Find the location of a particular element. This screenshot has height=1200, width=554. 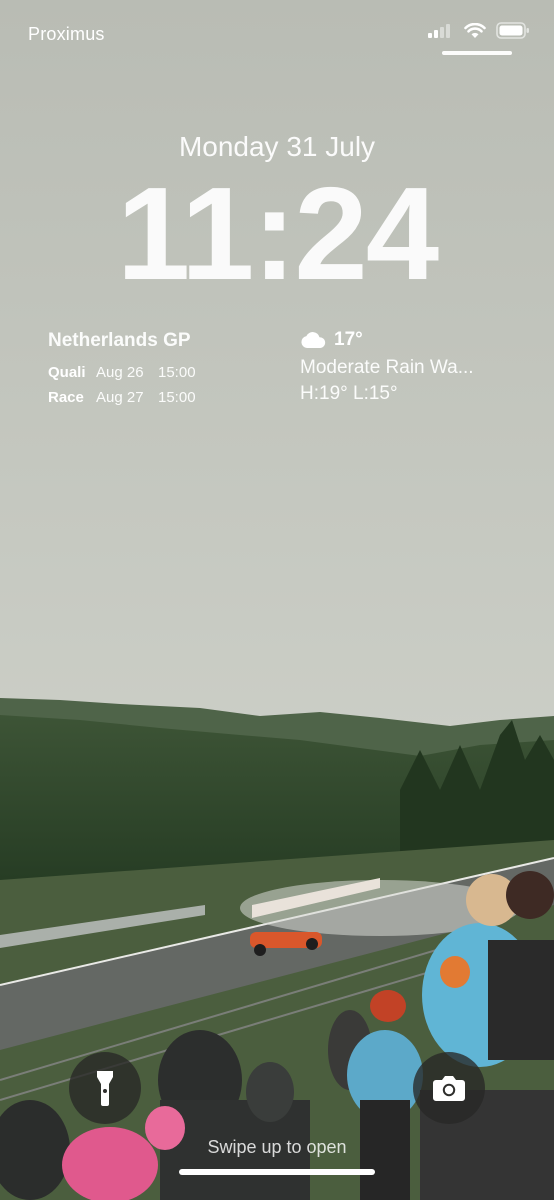

gp-session-row: Quali Aug 26 15:00 is located at coordinates (158, 372).